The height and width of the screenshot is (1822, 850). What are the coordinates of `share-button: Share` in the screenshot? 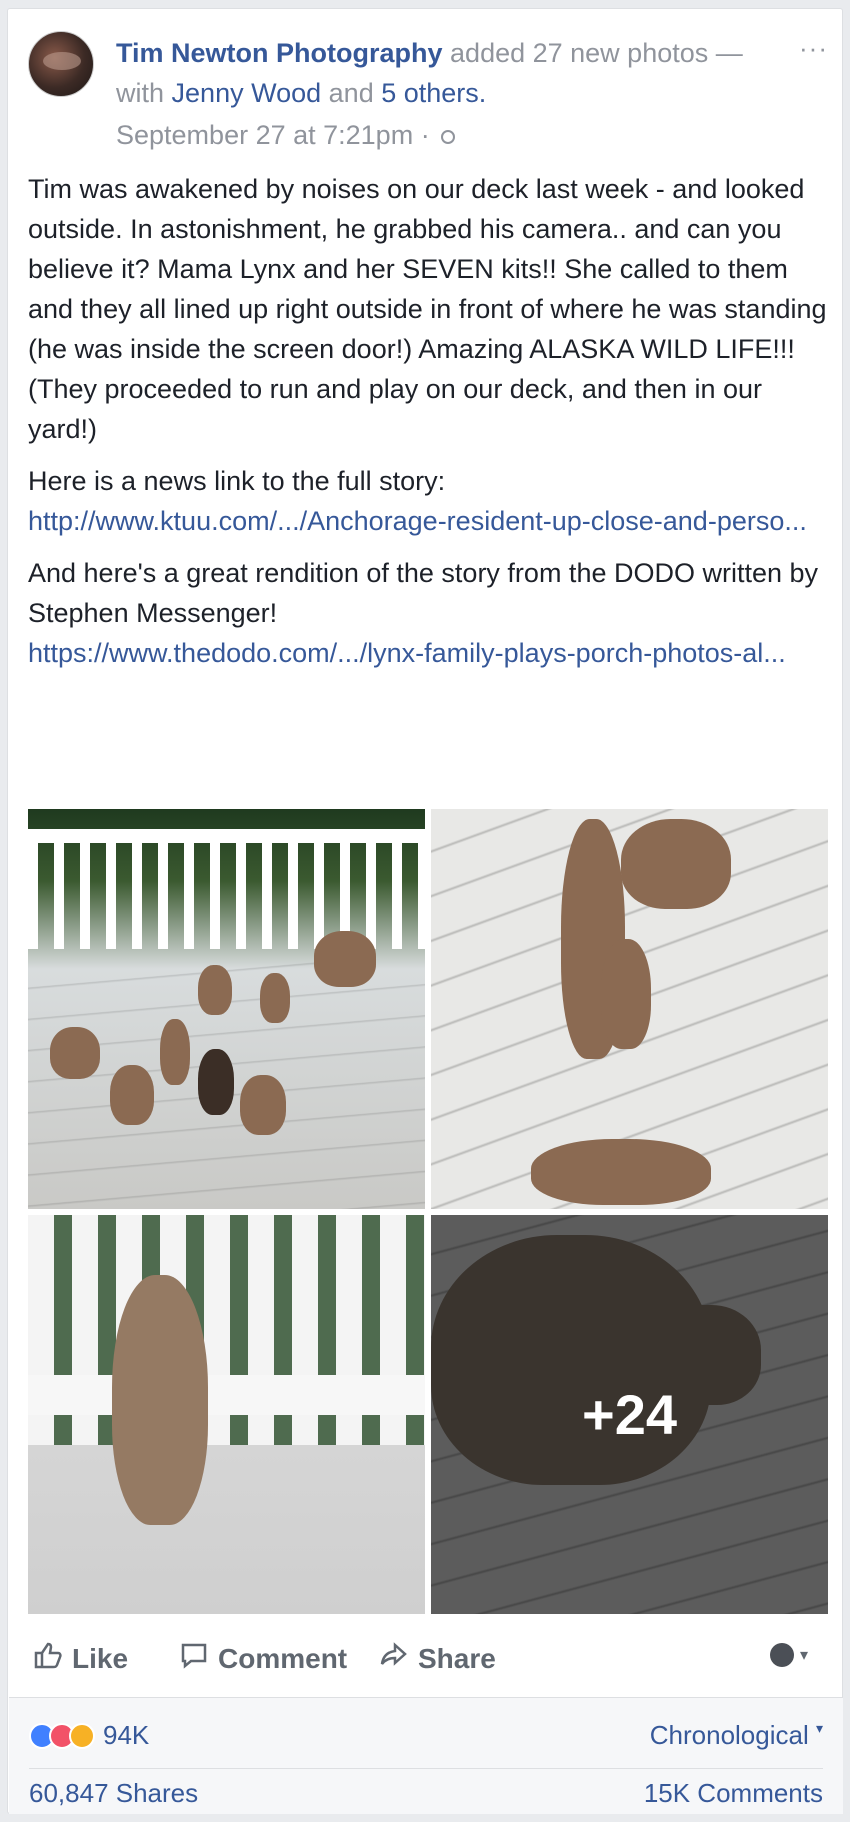 It's located at (438, 1658).